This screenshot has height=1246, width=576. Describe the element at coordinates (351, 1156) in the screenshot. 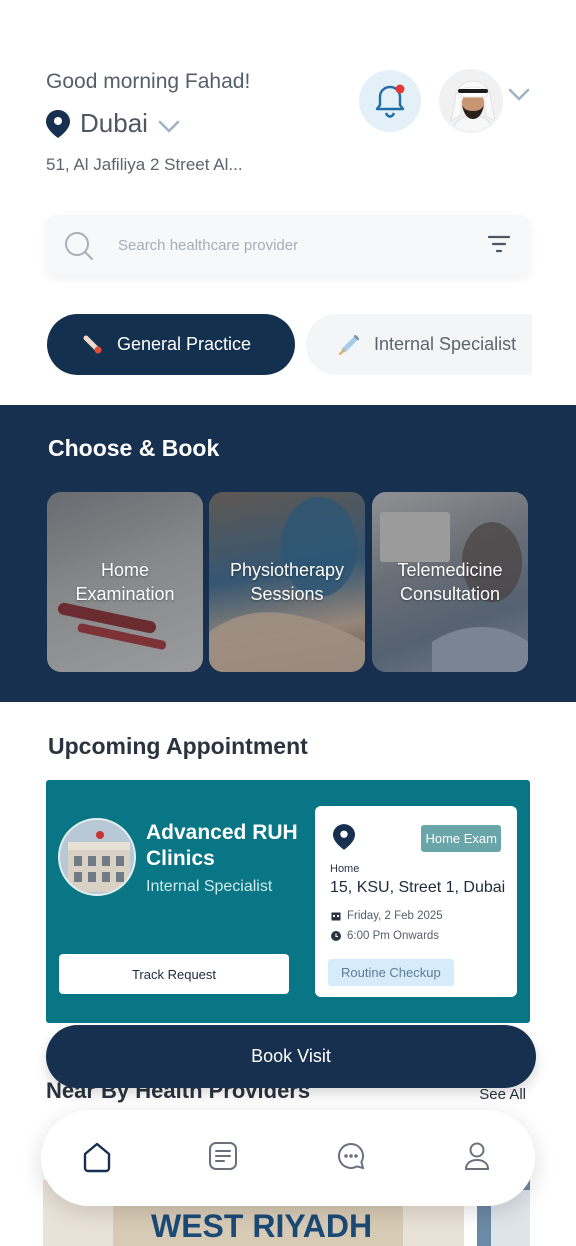

I see `chat-icon` at that location.